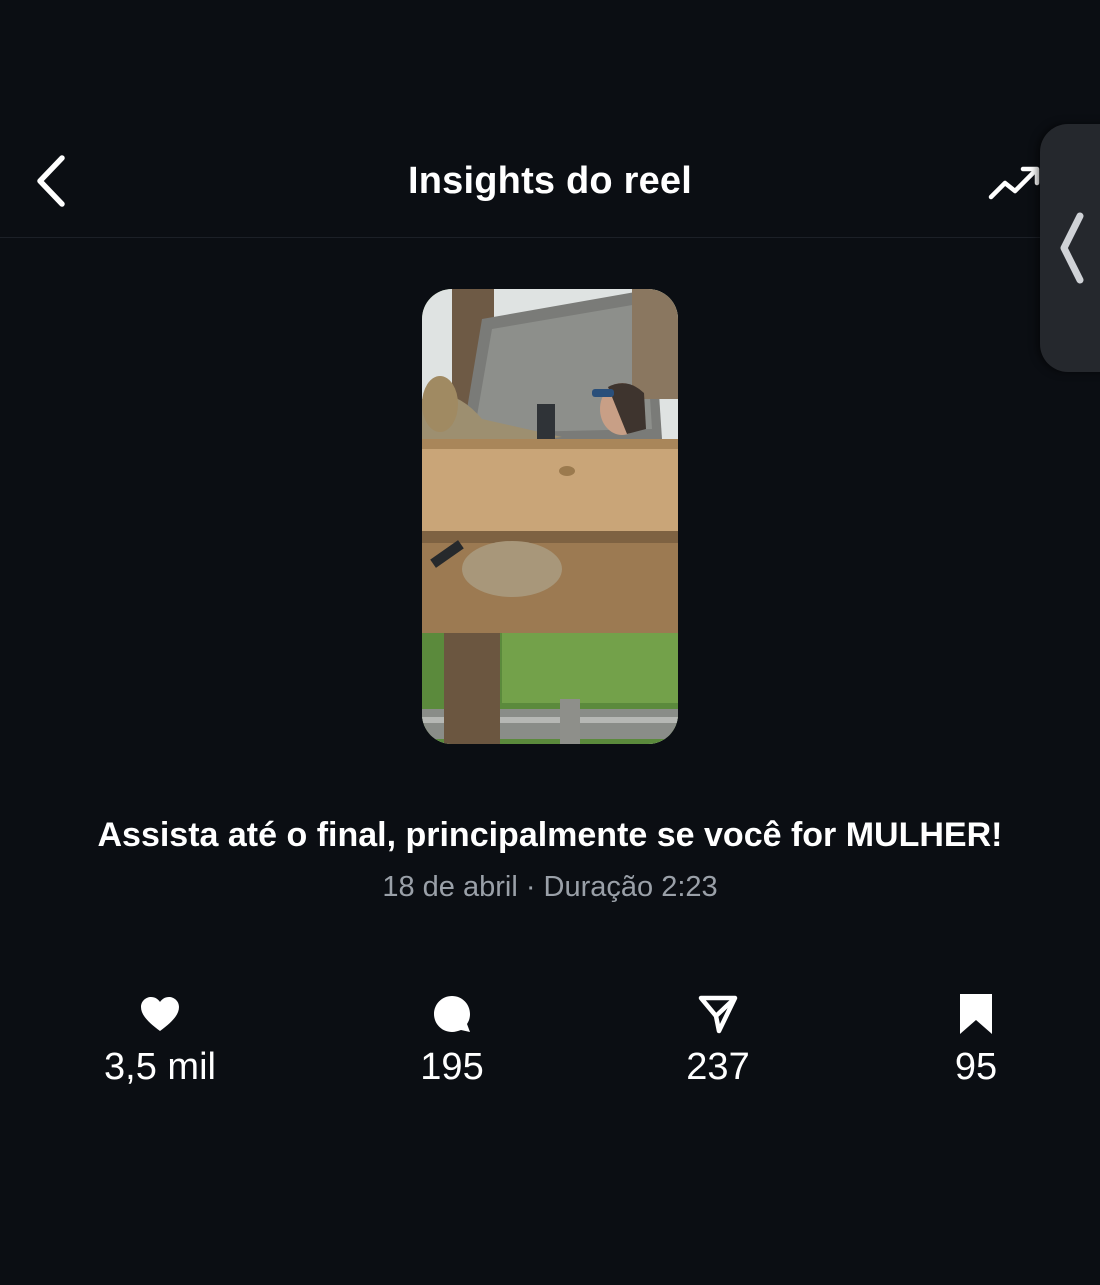  What do you see at coordinates (550, 181) in the screenshot?
I see `page-title: Insights do reel` at bounding box center [550, 181].